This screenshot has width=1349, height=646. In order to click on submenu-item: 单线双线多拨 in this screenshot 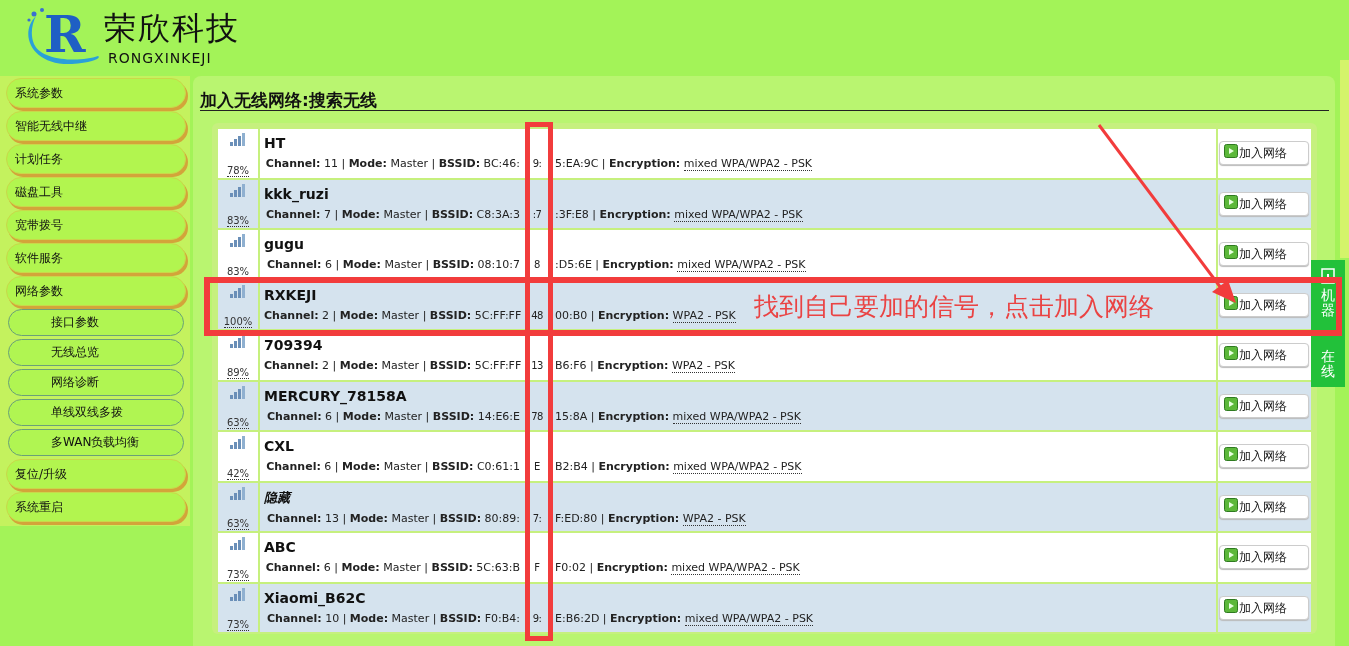, I will do `click(96, 412)`.